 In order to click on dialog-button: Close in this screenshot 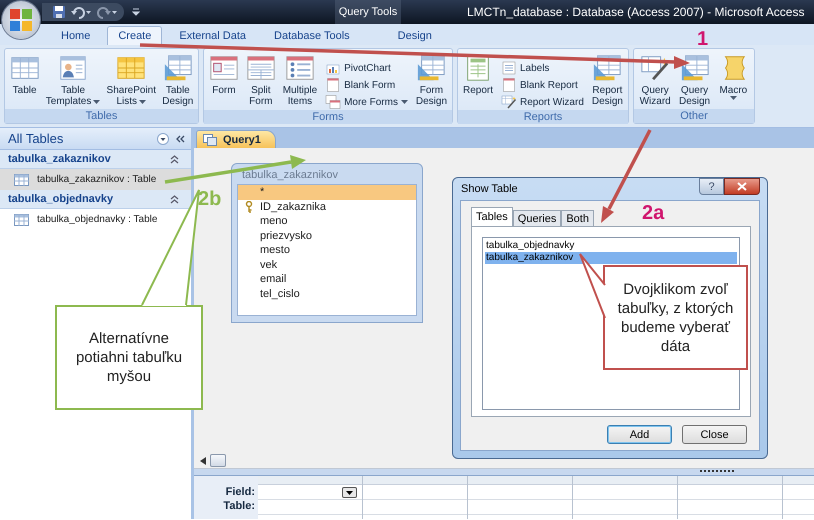, I will do `click(714, 434)`.